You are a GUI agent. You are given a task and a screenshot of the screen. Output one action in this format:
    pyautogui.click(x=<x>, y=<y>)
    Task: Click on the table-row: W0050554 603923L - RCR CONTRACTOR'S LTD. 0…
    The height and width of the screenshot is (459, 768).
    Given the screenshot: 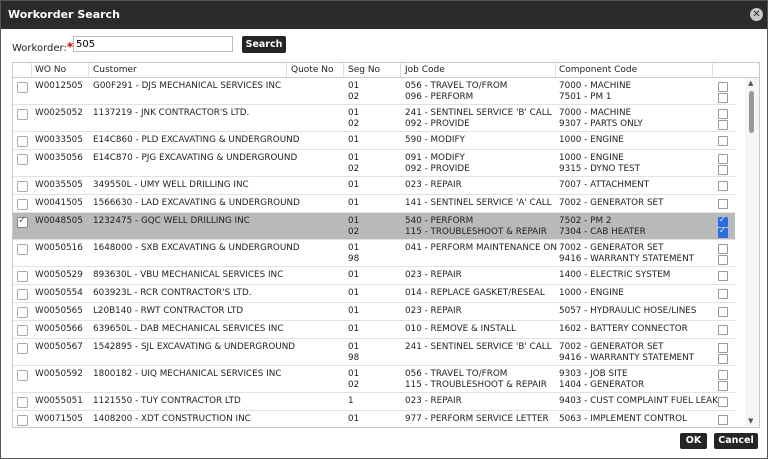 What is the action you would take?
    pyautogui.click(x=374, y=294)
    